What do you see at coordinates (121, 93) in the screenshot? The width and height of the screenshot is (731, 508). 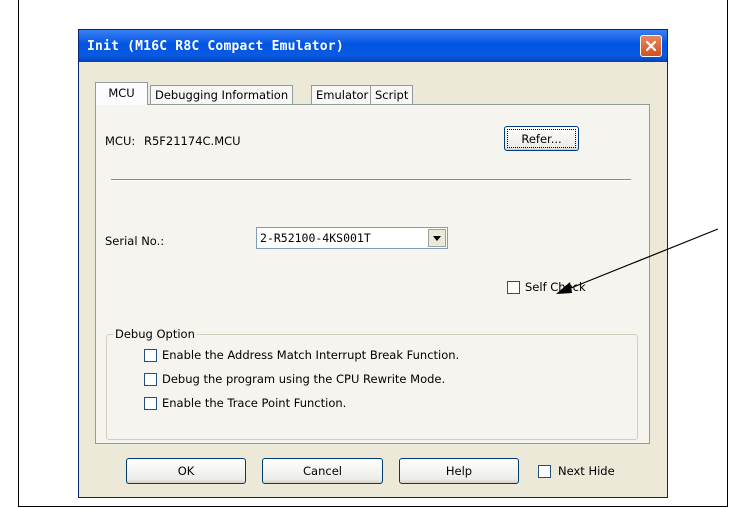 I see `tab-mcu: MCU` at bounding box center [121, 93].